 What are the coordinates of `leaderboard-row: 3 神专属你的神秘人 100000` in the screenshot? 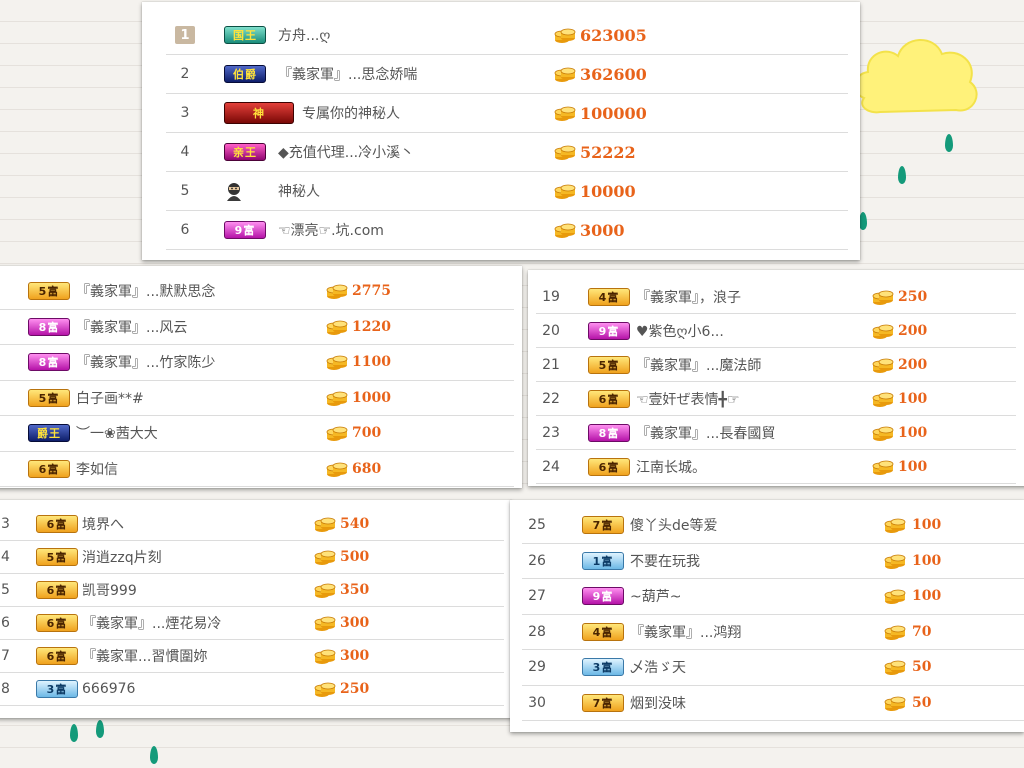 It's located at (507, 113).